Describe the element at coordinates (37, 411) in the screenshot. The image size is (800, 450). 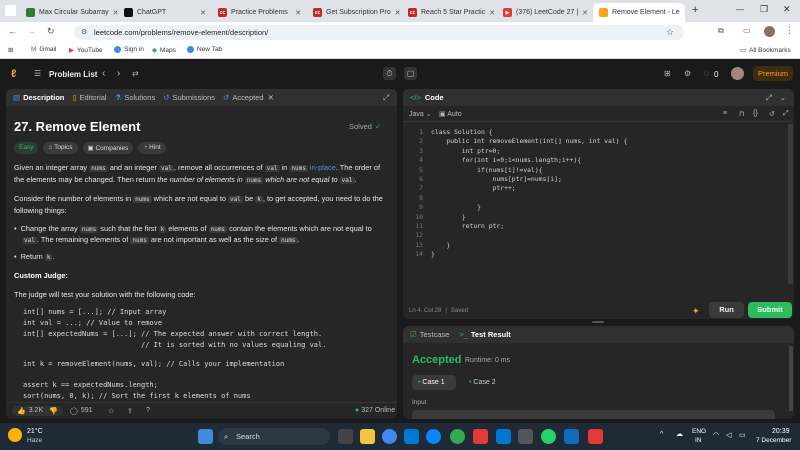
I see `like-button: 👍 3.2K 👎` at that location.